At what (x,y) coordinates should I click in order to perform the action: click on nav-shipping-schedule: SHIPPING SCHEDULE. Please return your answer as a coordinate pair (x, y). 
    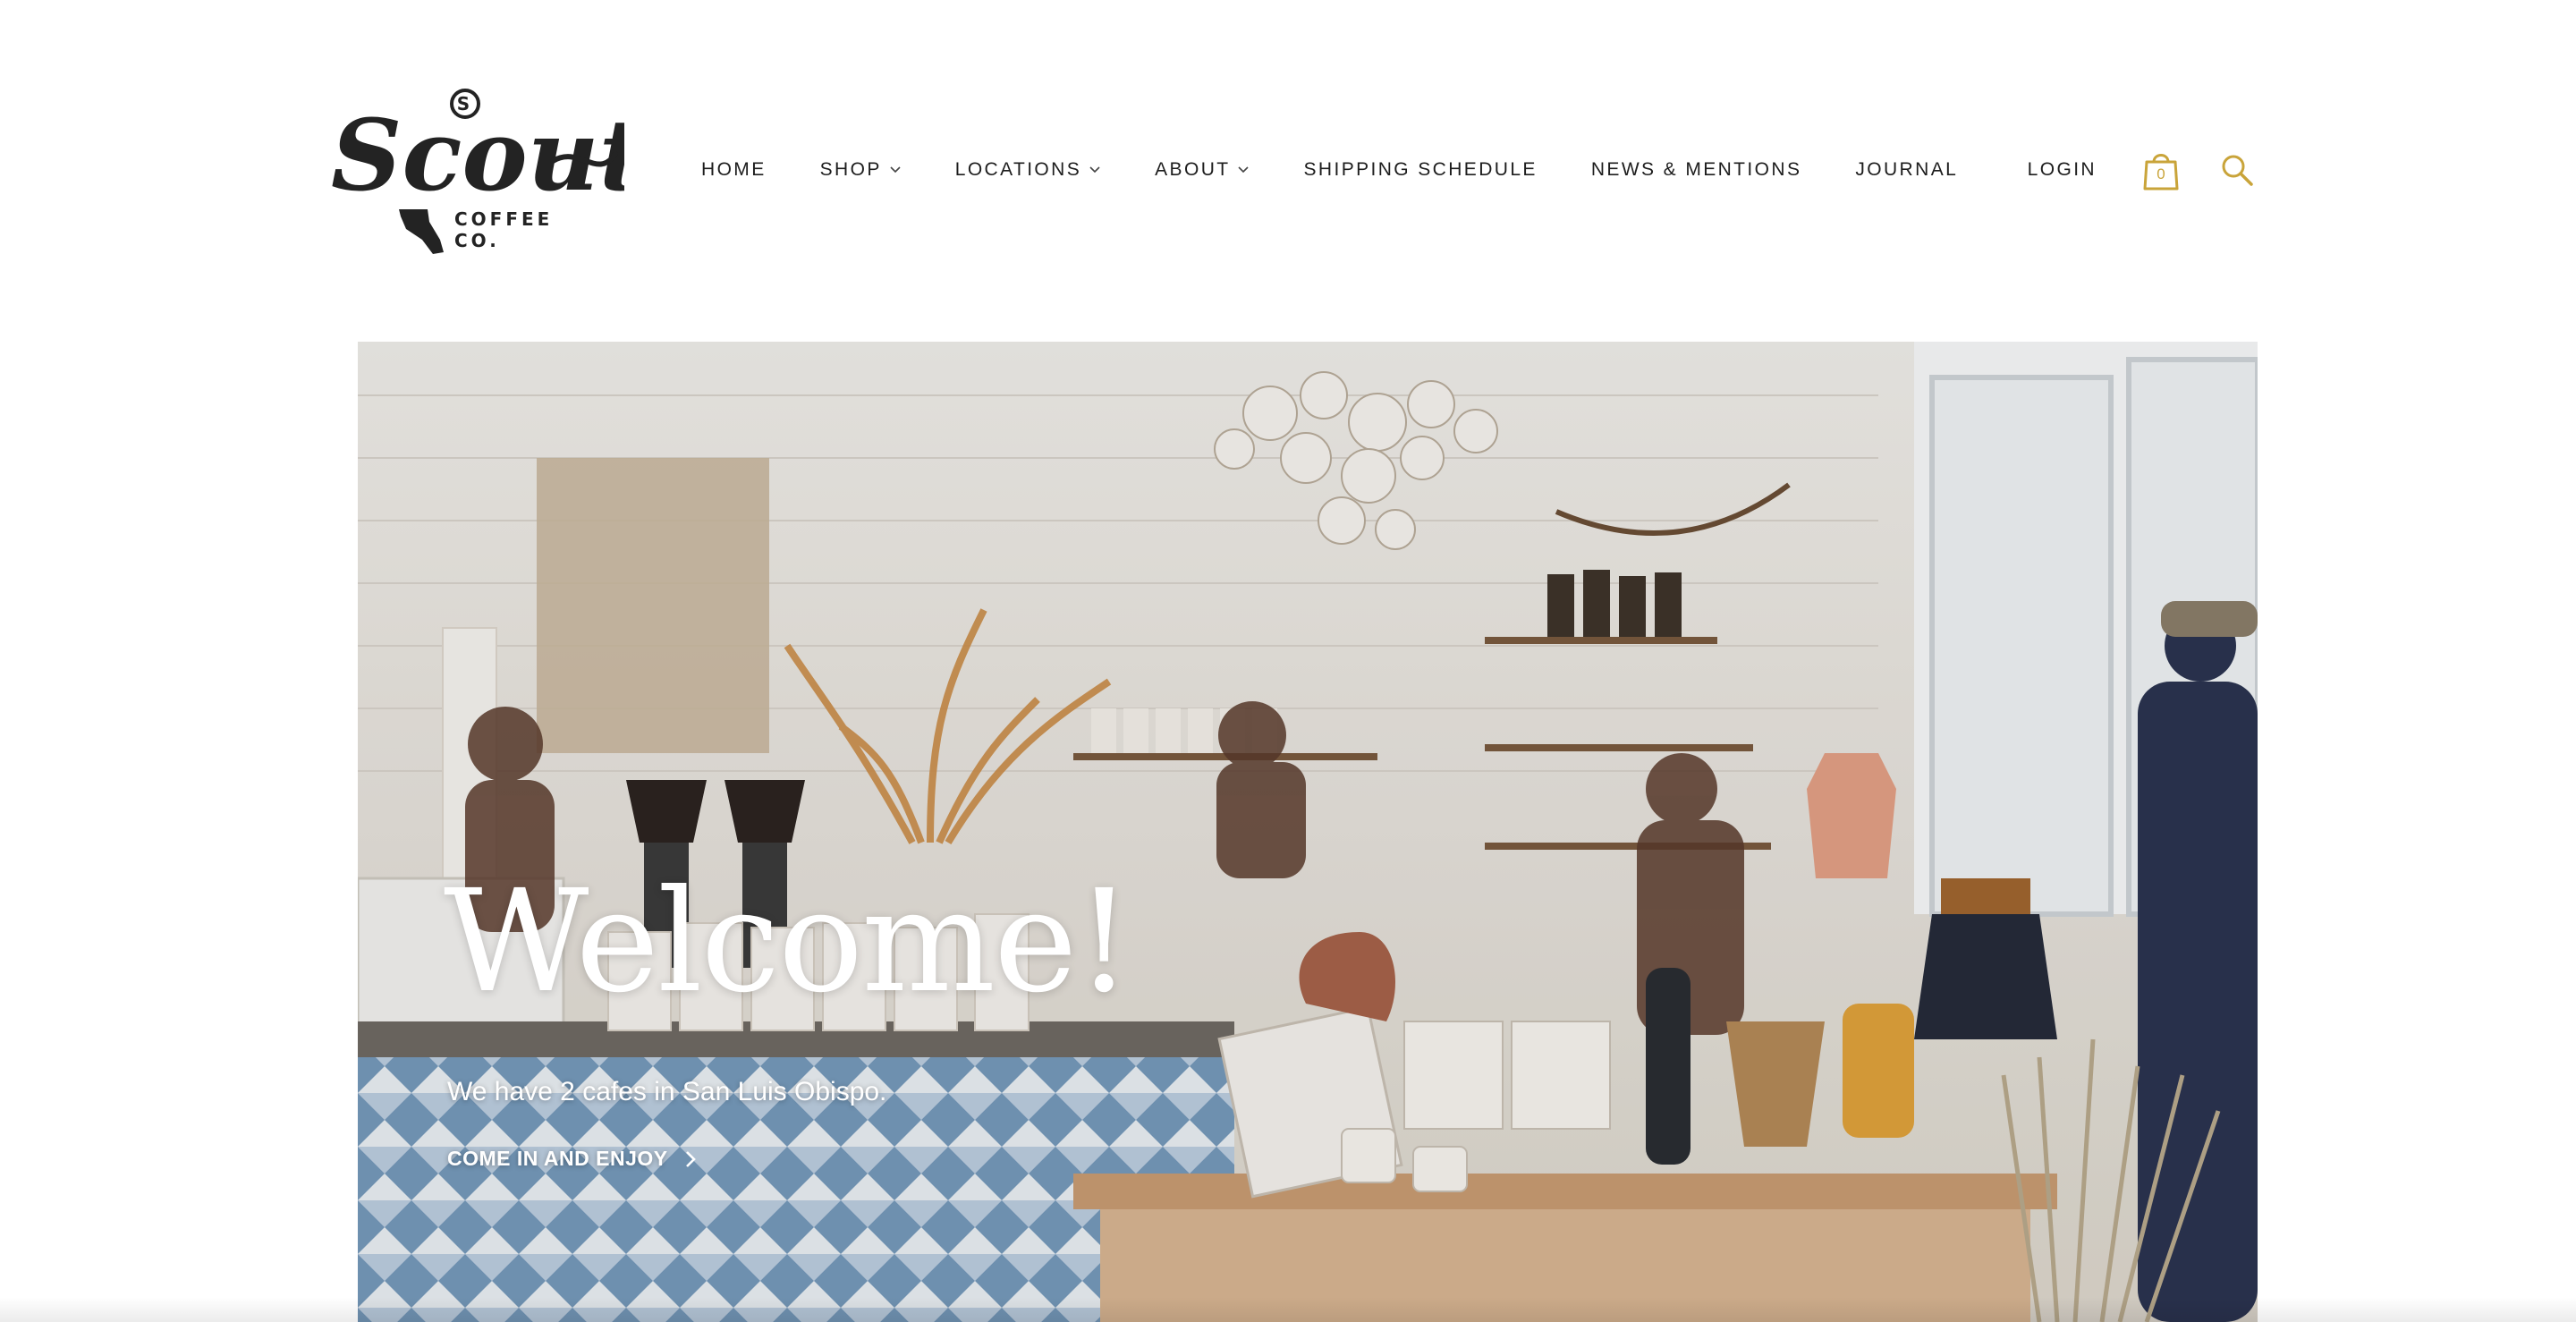
    Looking at the image, I should click on (1420, 170).